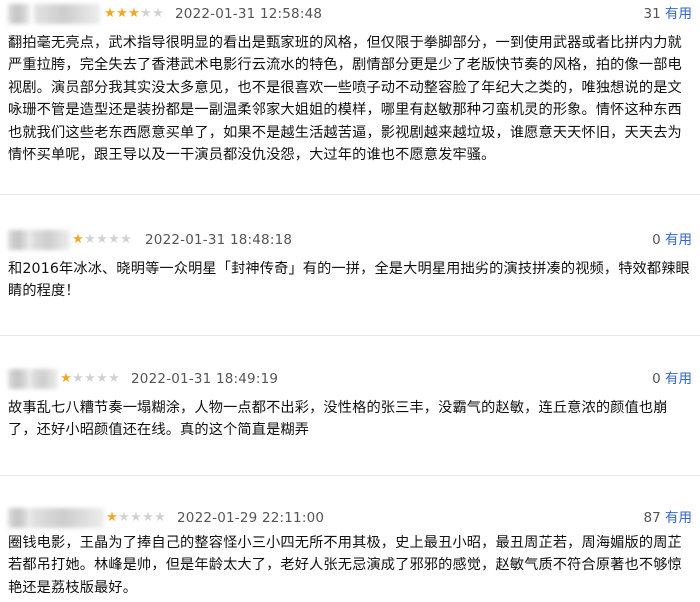  Describe the element at coordinates (205, 379) in the screenshot. I see `review-time: 2022-01-31 18:49:19` at that location.